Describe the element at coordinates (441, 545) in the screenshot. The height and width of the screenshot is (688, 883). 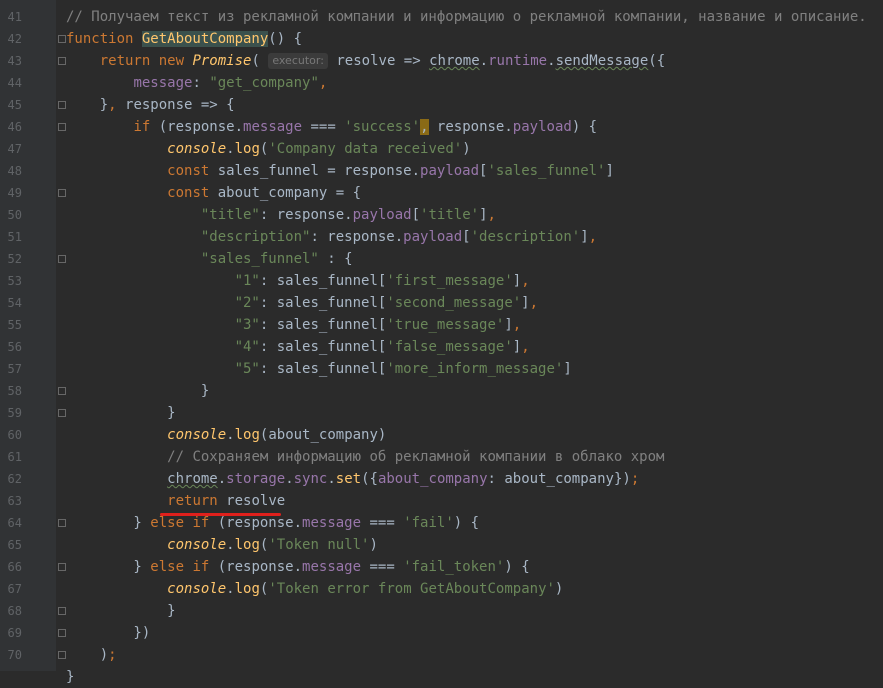
I see `code-line: 65 console.log('Token null')` at that location.